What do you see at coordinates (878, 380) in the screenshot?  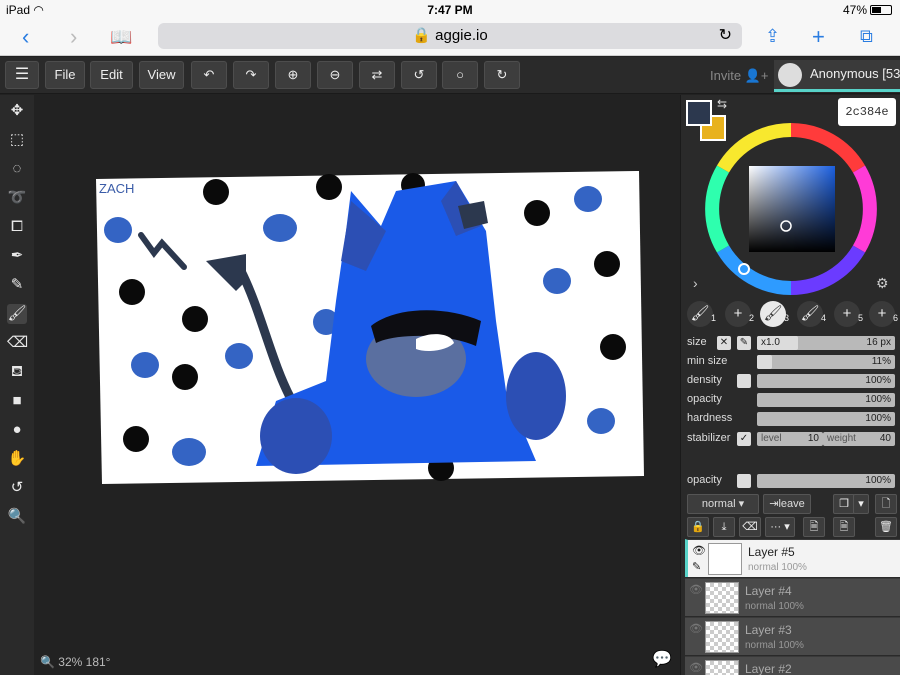 I see `density-value: 100%` at bounding box center [878, 380].